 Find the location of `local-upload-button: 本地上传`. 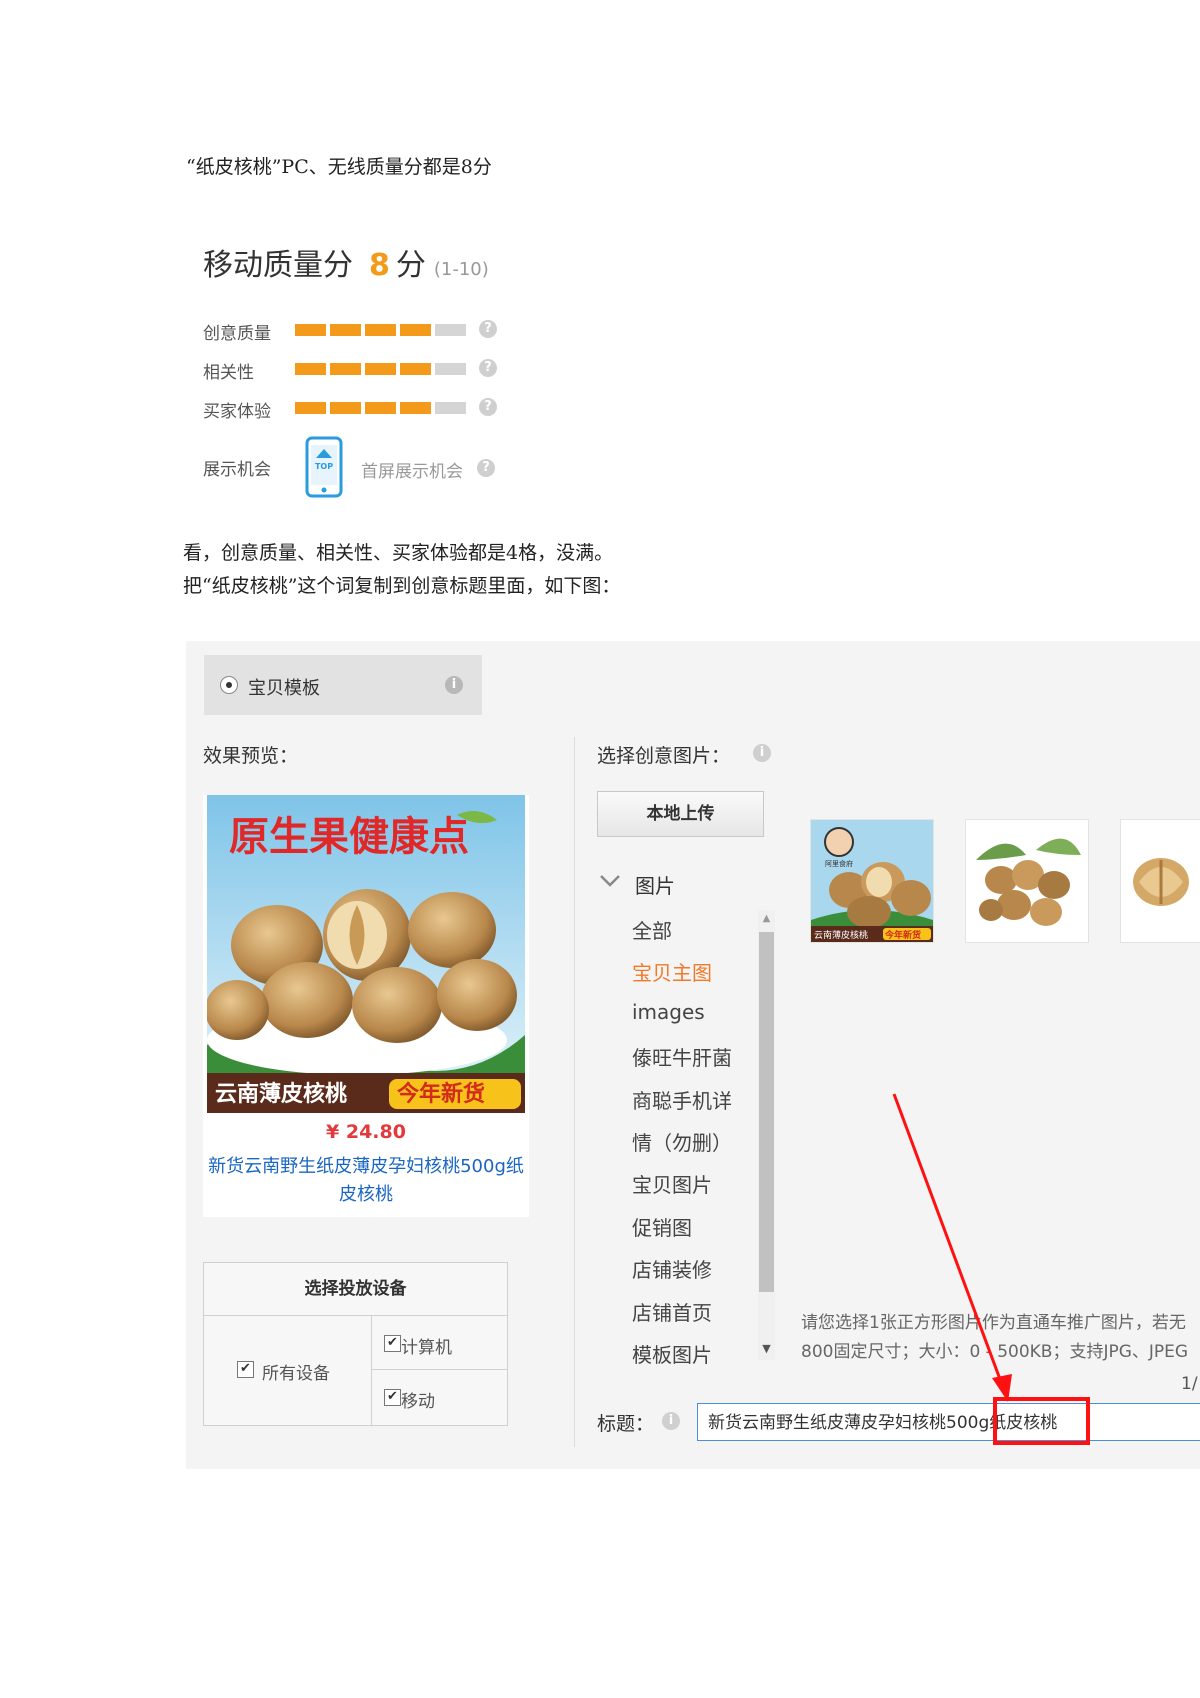

local-upload-button: 本地上传 is located at coordinates (680, 814).